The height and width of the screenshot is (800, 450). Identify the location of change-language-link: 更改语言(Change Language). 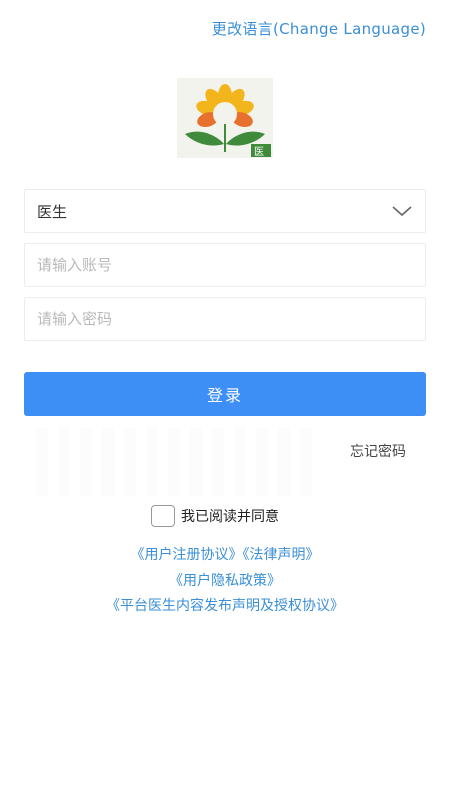
(319, 28).